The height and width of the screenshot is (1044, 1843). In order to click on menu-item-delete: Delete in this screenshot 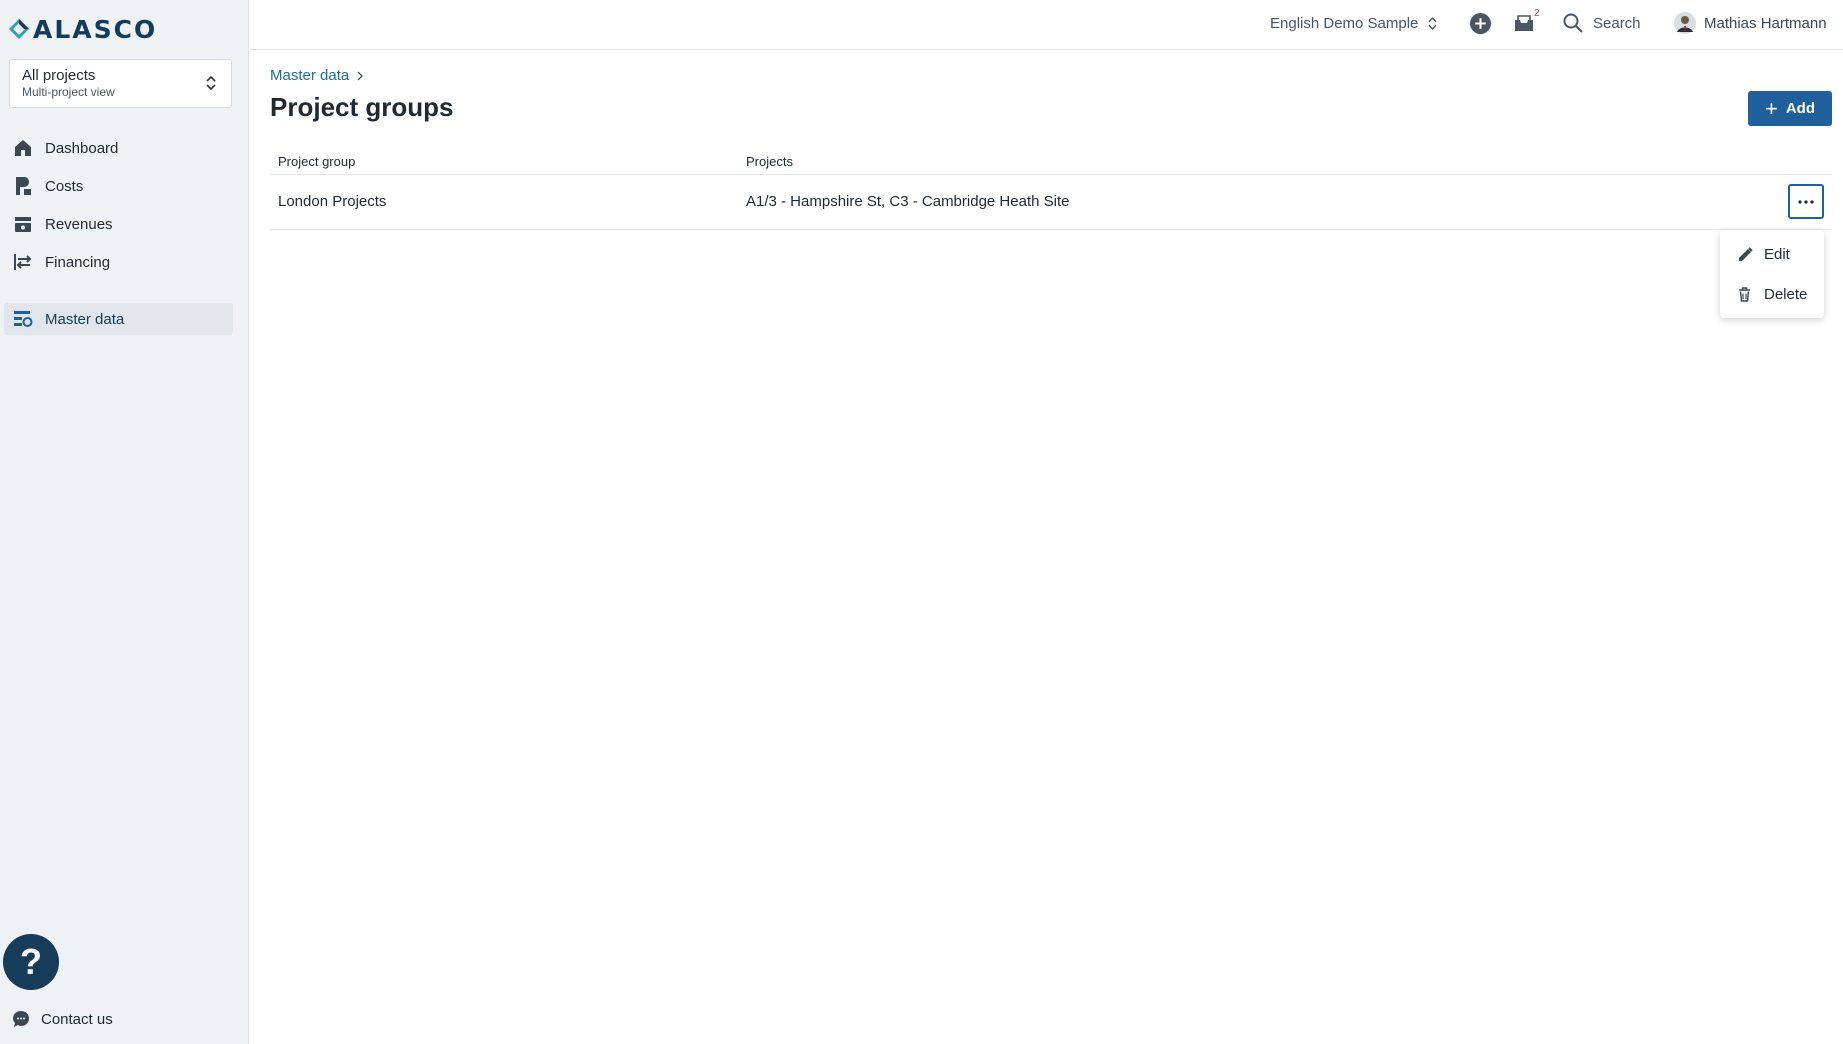, I will do `click(1772, 294)`.